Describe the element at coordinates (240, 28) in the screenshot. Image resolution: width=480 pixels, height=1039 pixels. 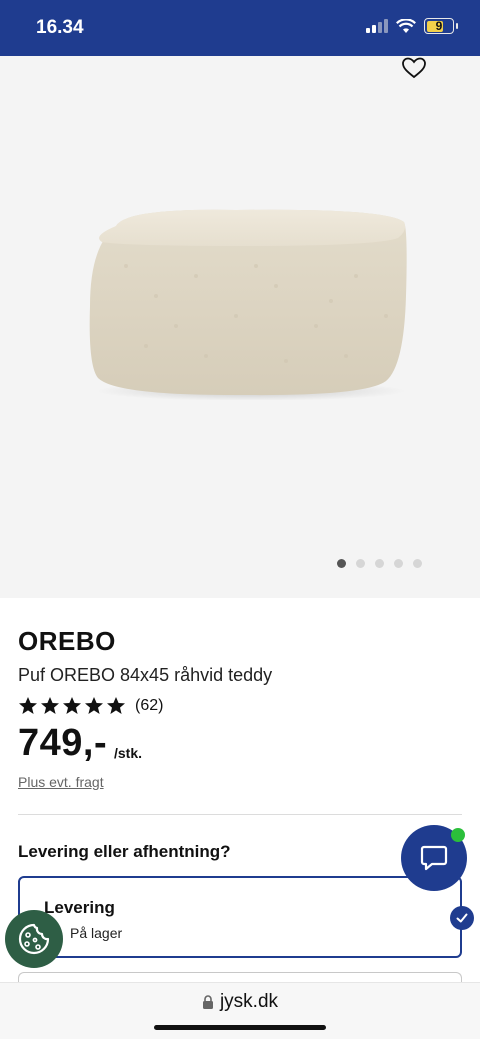
I see `status-bar: 16.34 9` at that location.